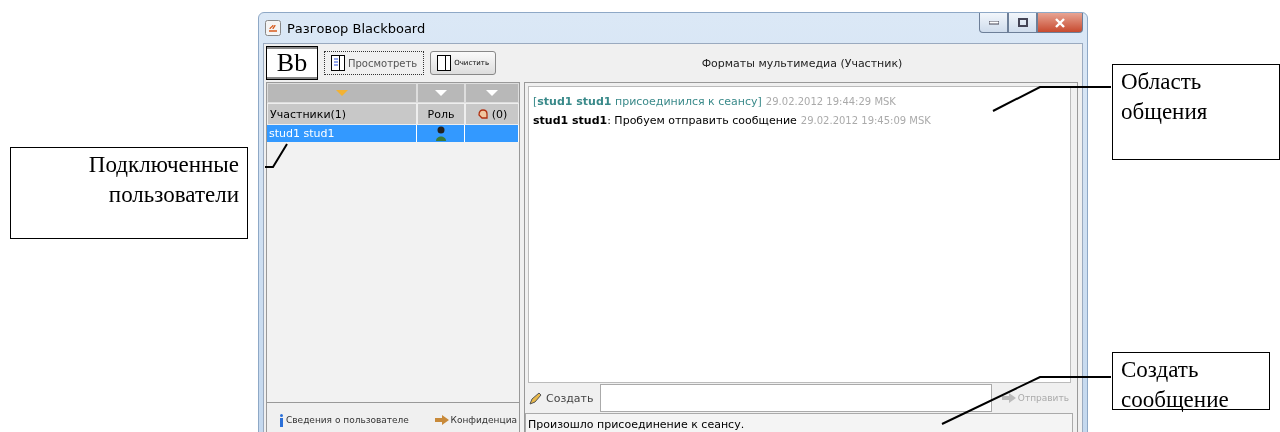 Image resolution: width=1280 pixels, height=432 pixels. Describe the element at coordinates (482, 114) in the screenshot. I see `raised-hand-icon` at that location.